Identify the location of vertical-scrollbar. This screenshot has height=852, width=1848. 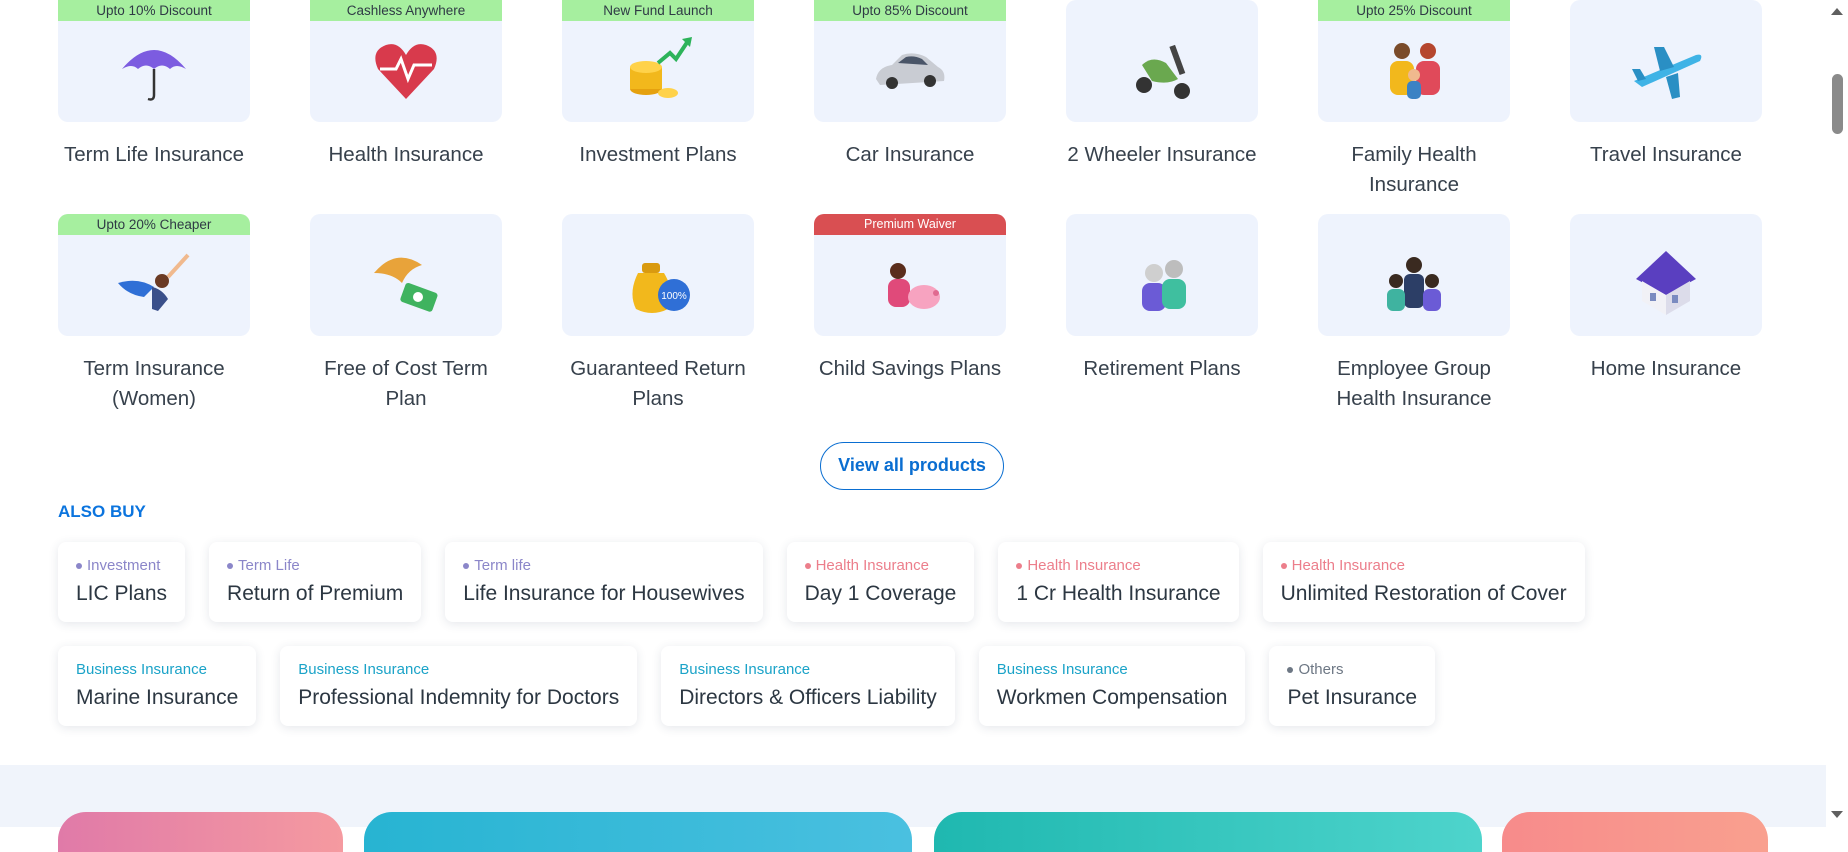
(1837, 413).